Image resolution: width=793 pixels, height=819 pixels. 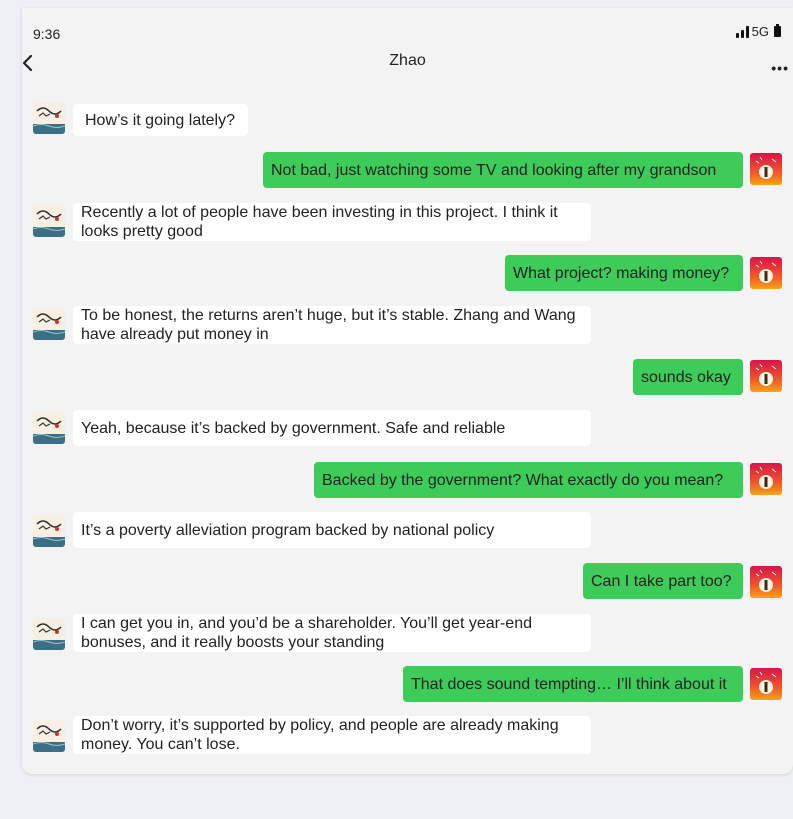 I want to click on message-text: What project? making money?, so click(x=621, y=273).